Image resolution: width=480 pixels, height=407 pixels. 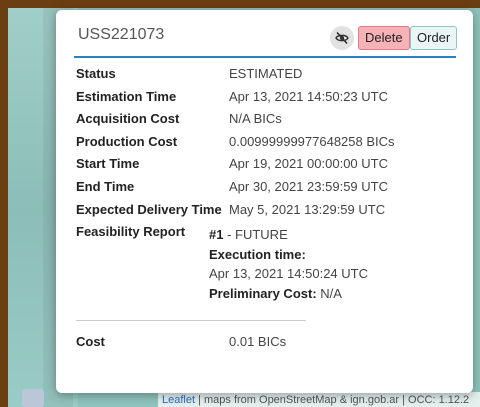 What do you see at coordinates (255, 234) in the screenshot?
I see `feasibility-status: - FUTURE` at bounding box center [255, 234].